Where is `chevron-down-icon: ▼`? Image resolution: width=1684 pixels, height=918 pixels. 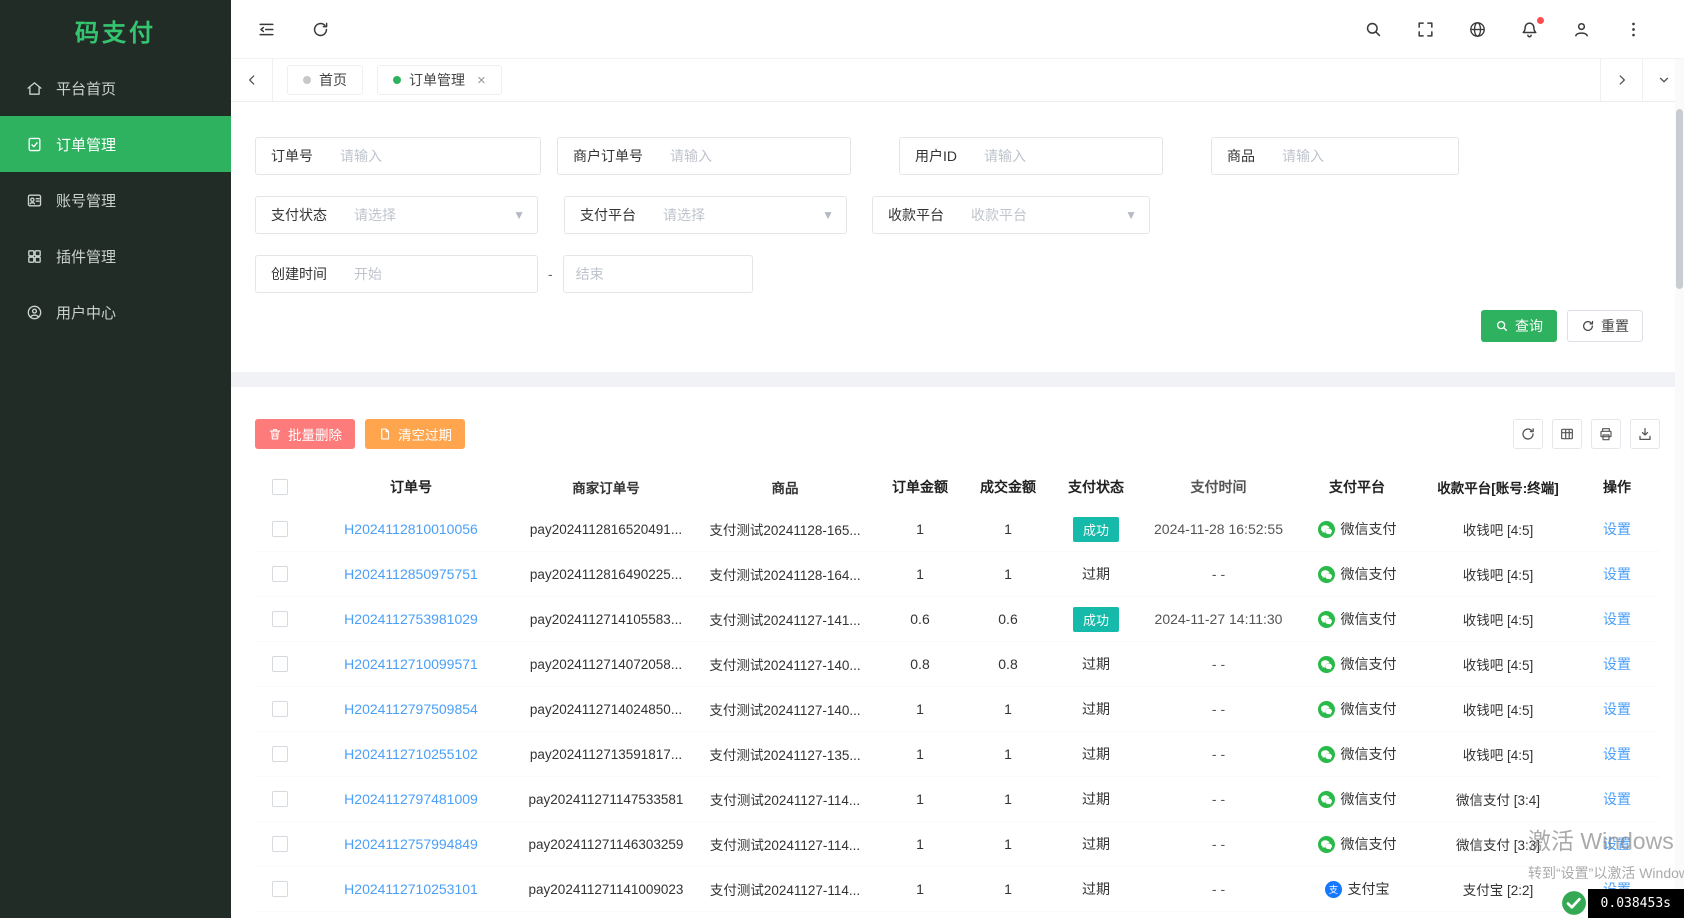 chevron-down-icon: ▼ is located at coordinates (828, 215).